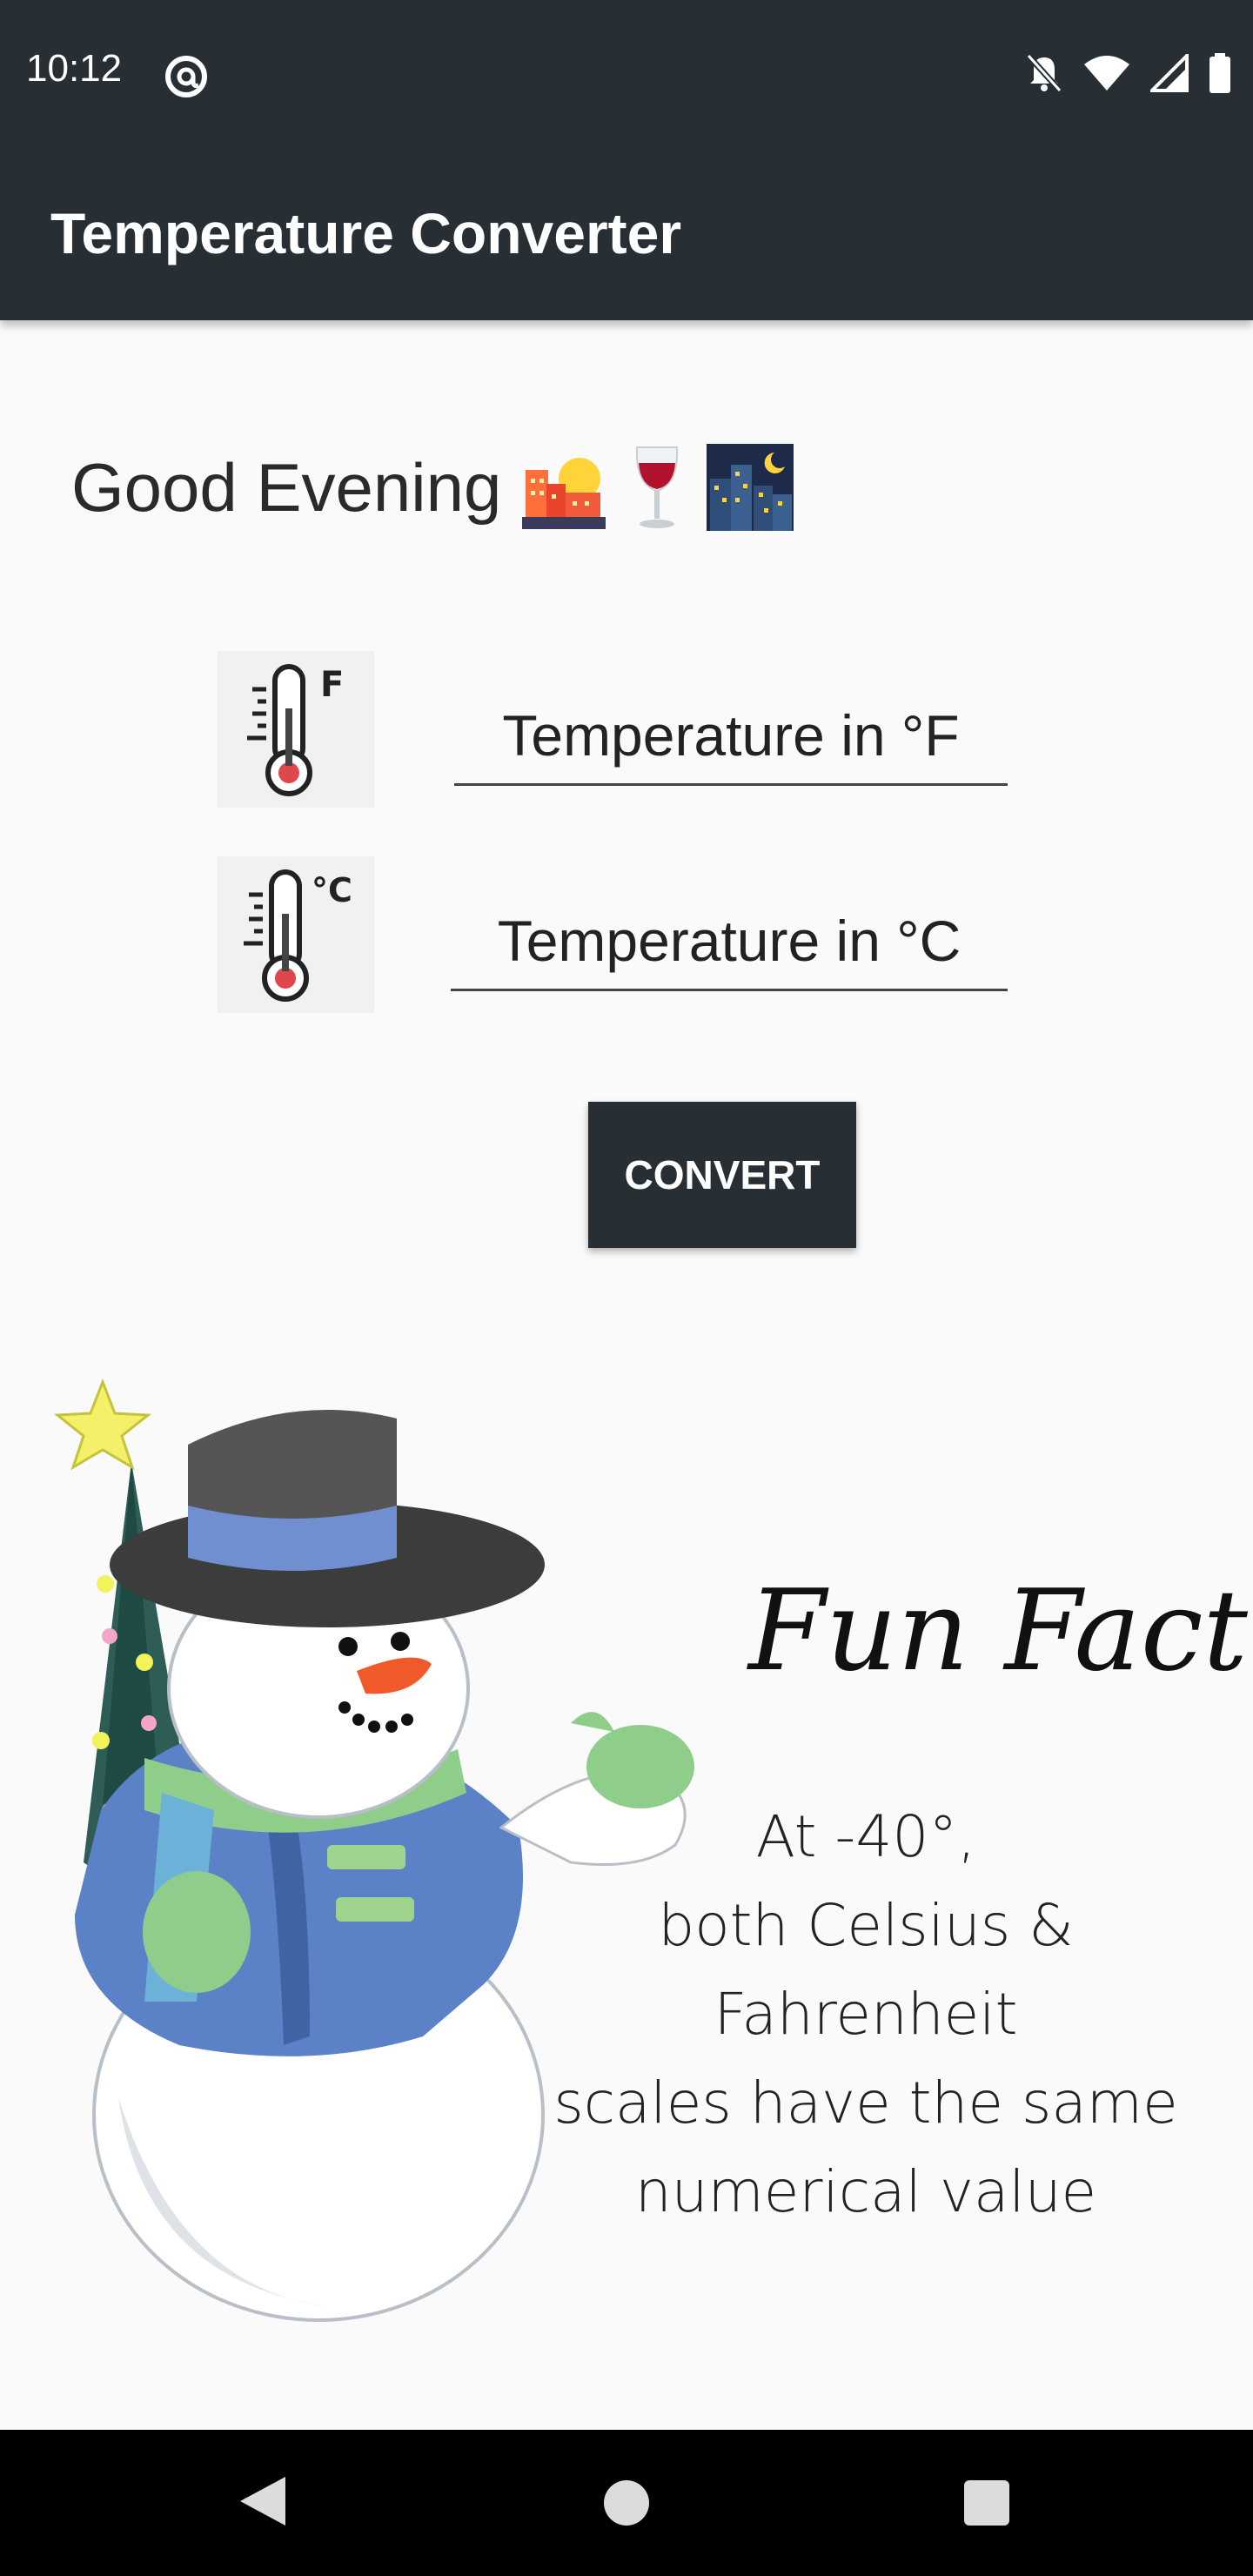 Image resolution: width=1253 pixels, height=2576 pixels. I want to click on app-bar: Temperature Converter, so click(626, 235).